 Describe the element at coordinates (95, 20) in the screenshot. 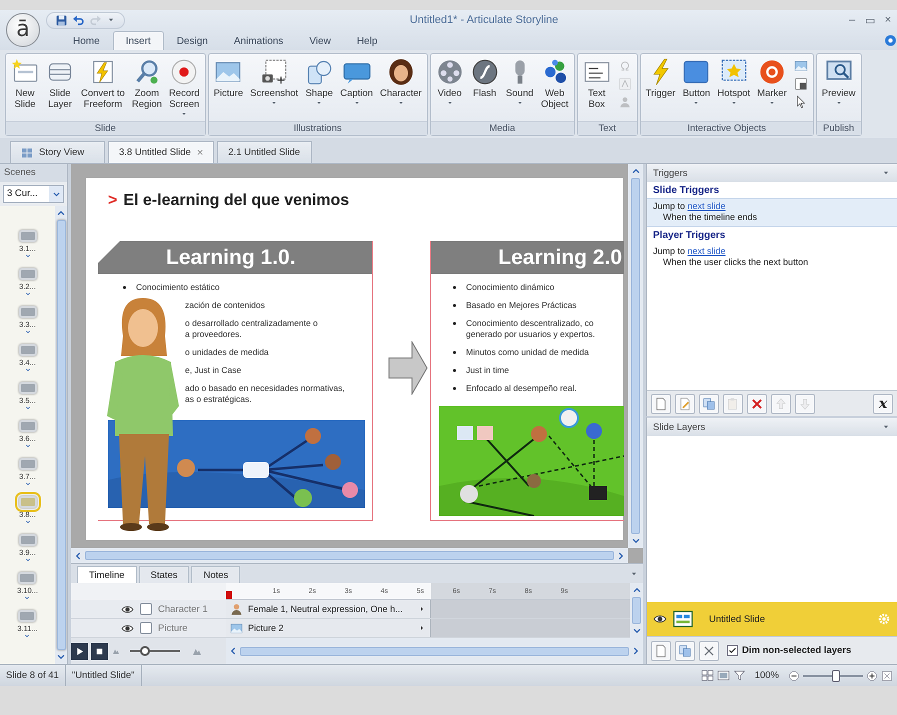

I see `redo-icon` at that location.